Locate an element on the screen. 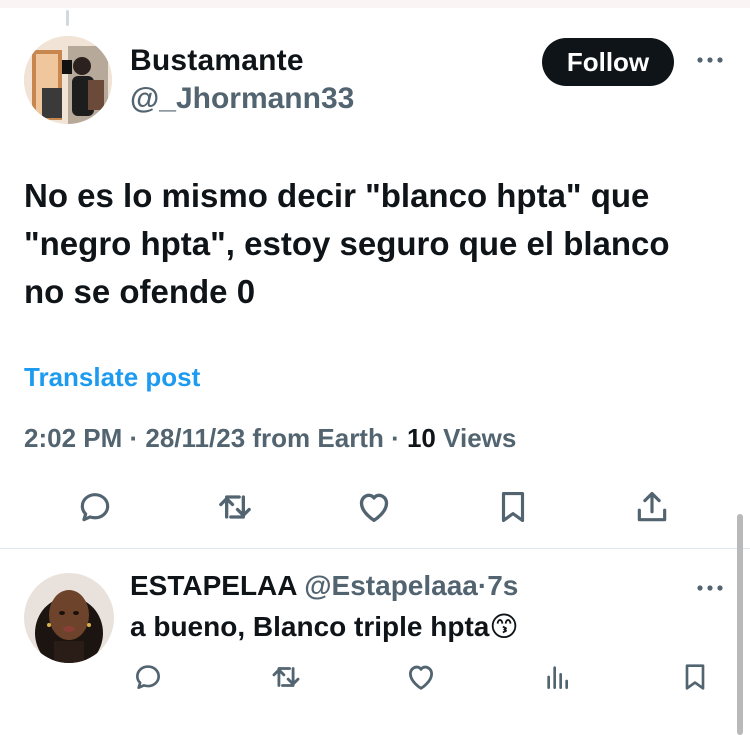  tweet-date: 28/11/23 is located at coordinates (195, 438).